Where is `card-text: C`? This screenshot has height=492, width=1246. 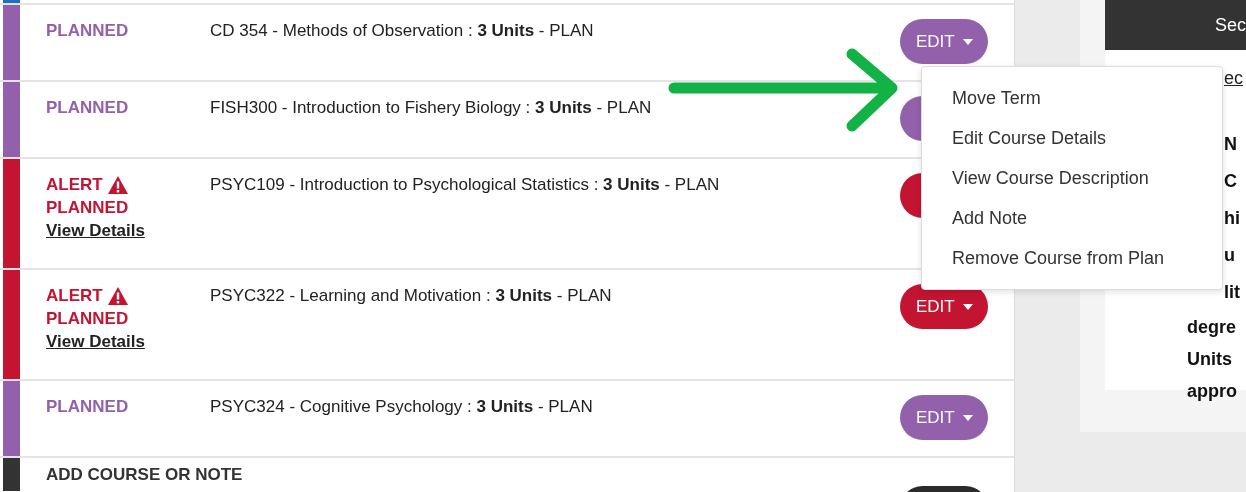
card-text: C is located at coordinates (1230, 181).